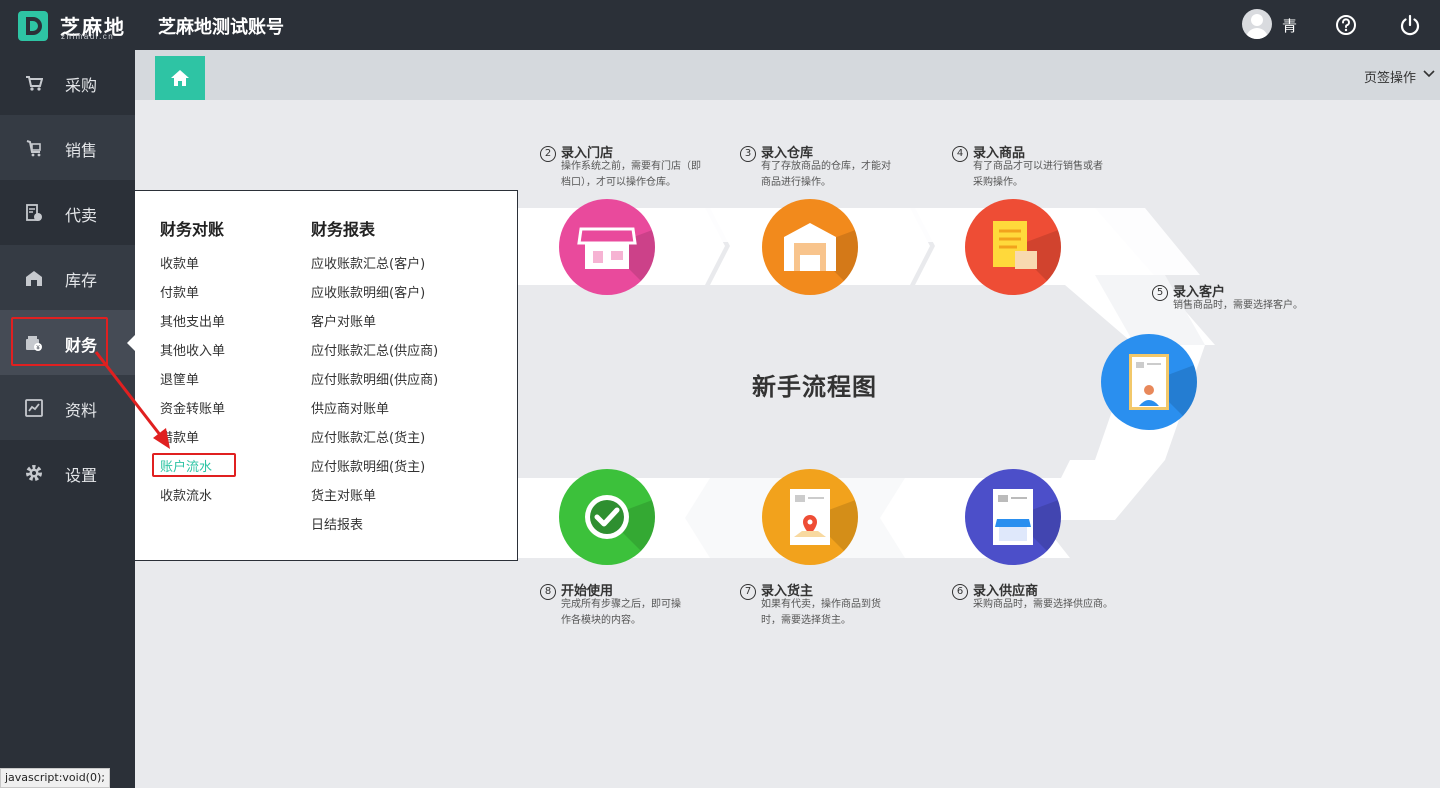 The width and height of the screenshot is (1440, 788). Describe the element at coordinates (1289, 25) in the screenshot. I see `user-name: 青` at that location.